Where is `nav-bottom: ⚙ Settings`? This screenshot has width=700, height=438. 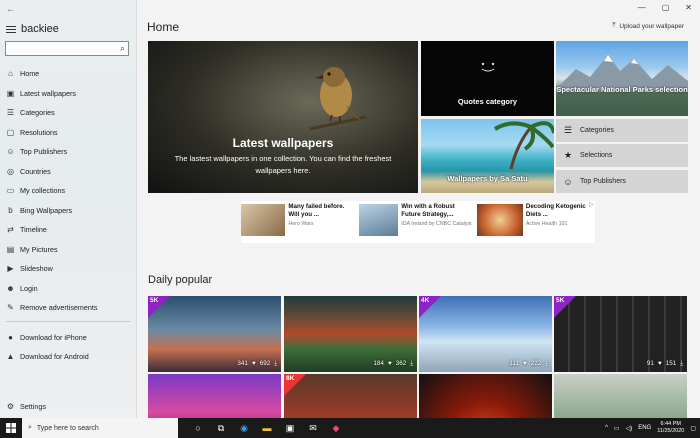
nav-bottom: ⚙ Settings is located at coordinates (68, 407).